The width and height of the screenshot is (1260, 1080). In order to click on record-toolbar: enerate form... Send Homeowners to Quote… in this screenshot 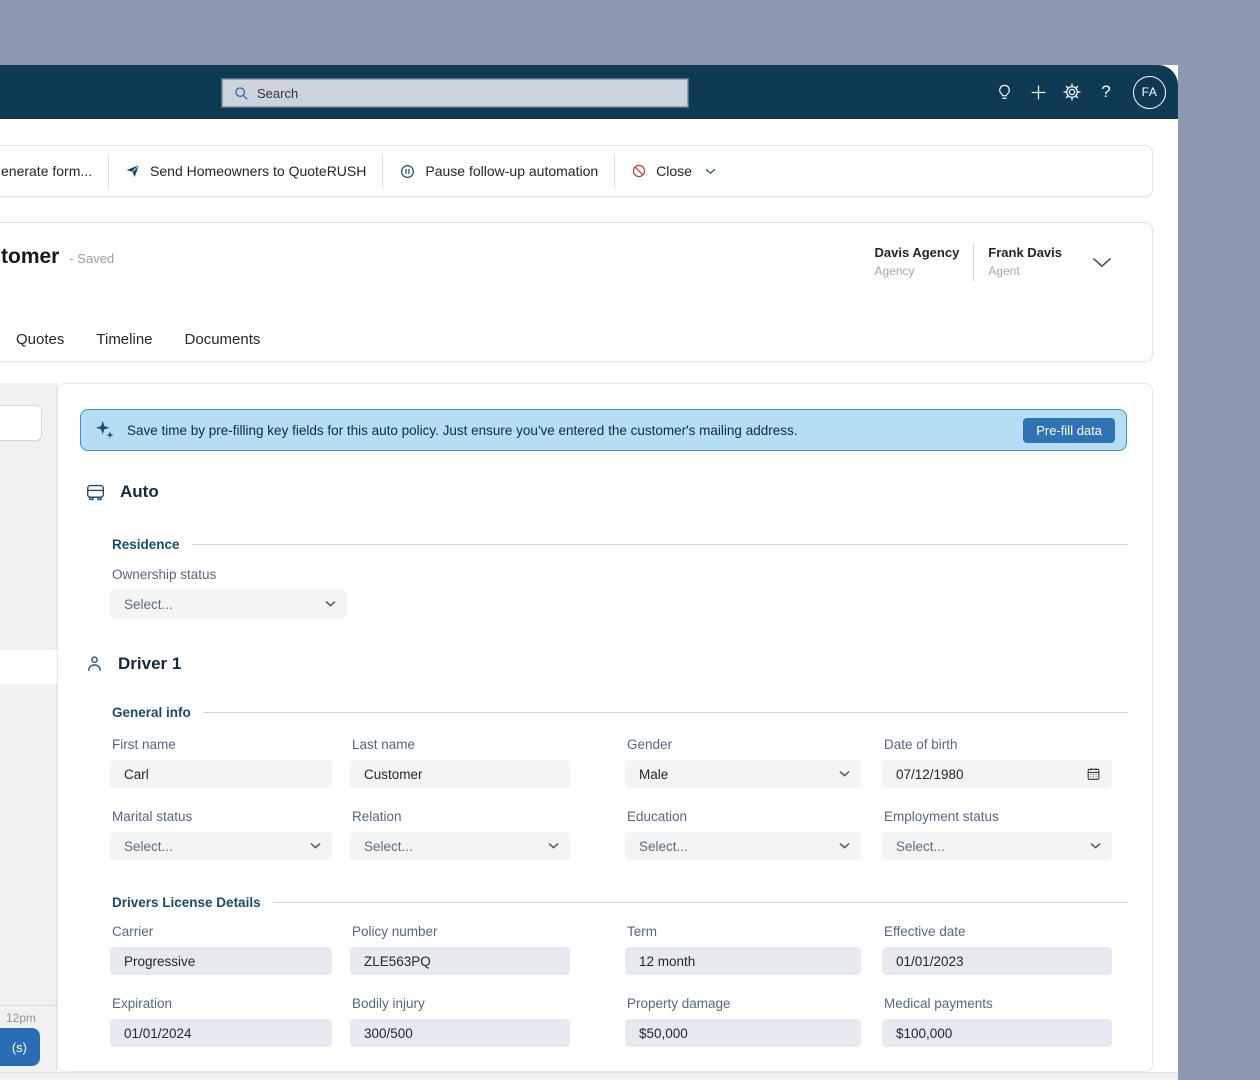, I will do `click(576, 171)`.